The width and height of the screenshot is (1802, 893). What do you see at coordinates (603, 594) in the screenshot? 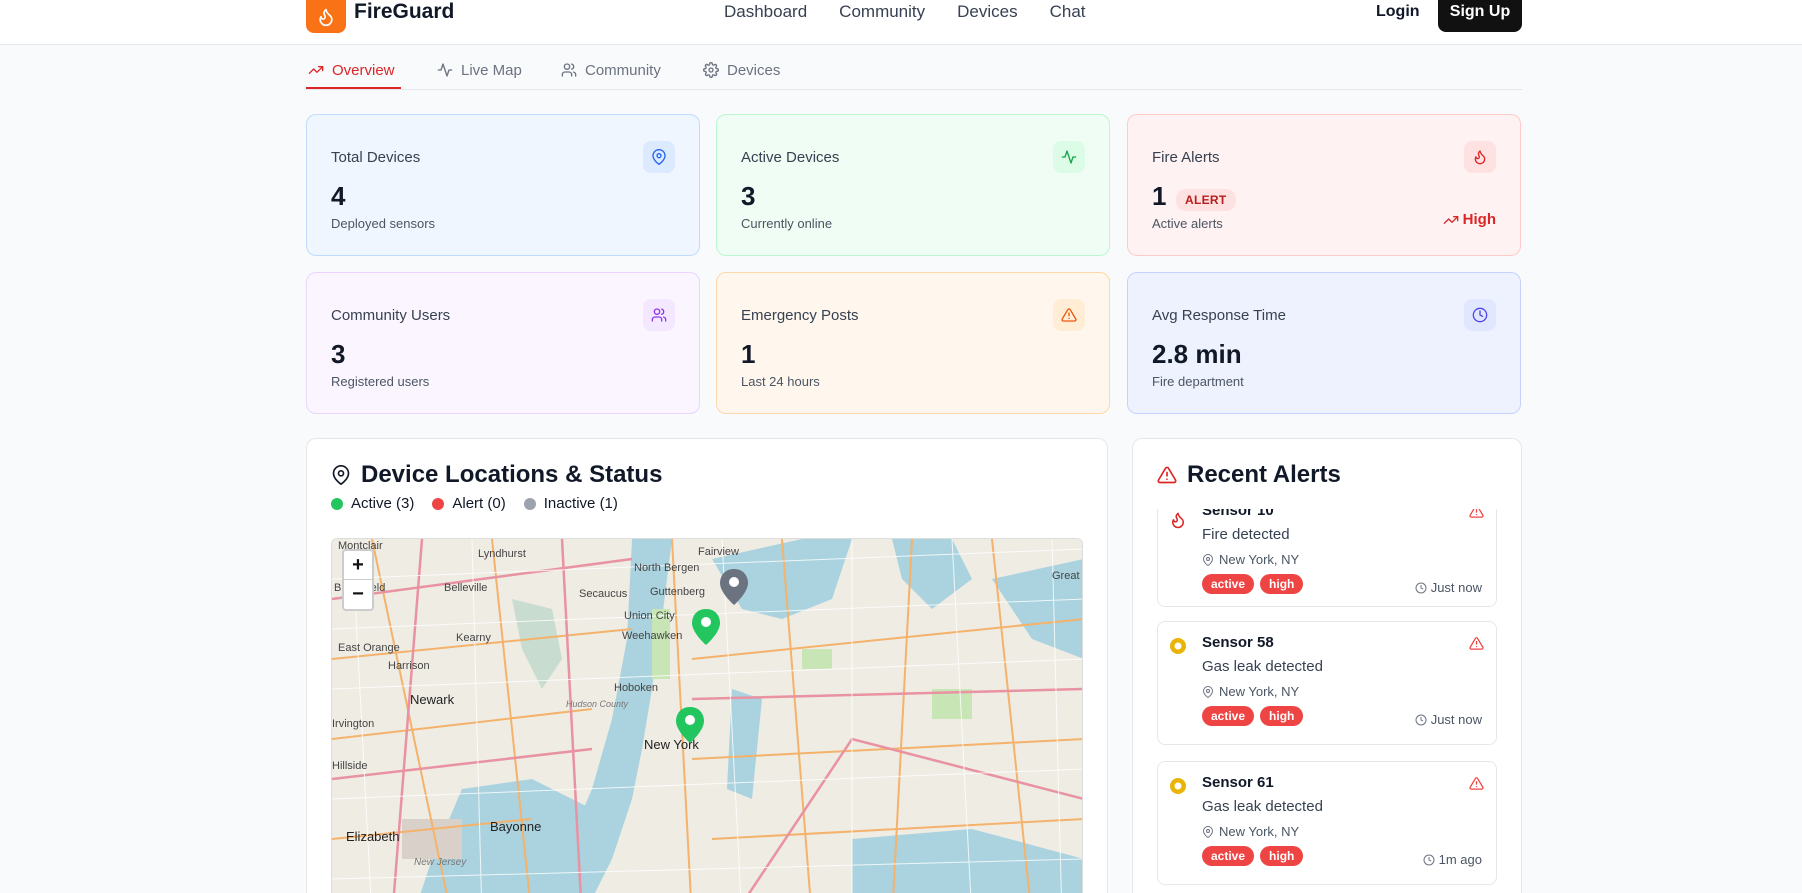
I see `map-label: Secaucus` at bounding box center [603, 594].